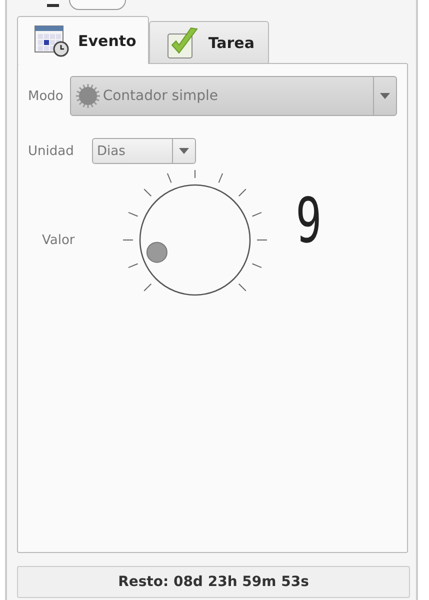 Image resolution: width=429 pixels, height=600 pixels. Describe the element at coordinates (144, 151) in the screenshot. I see `unit-dropdown: Dias` at that location.